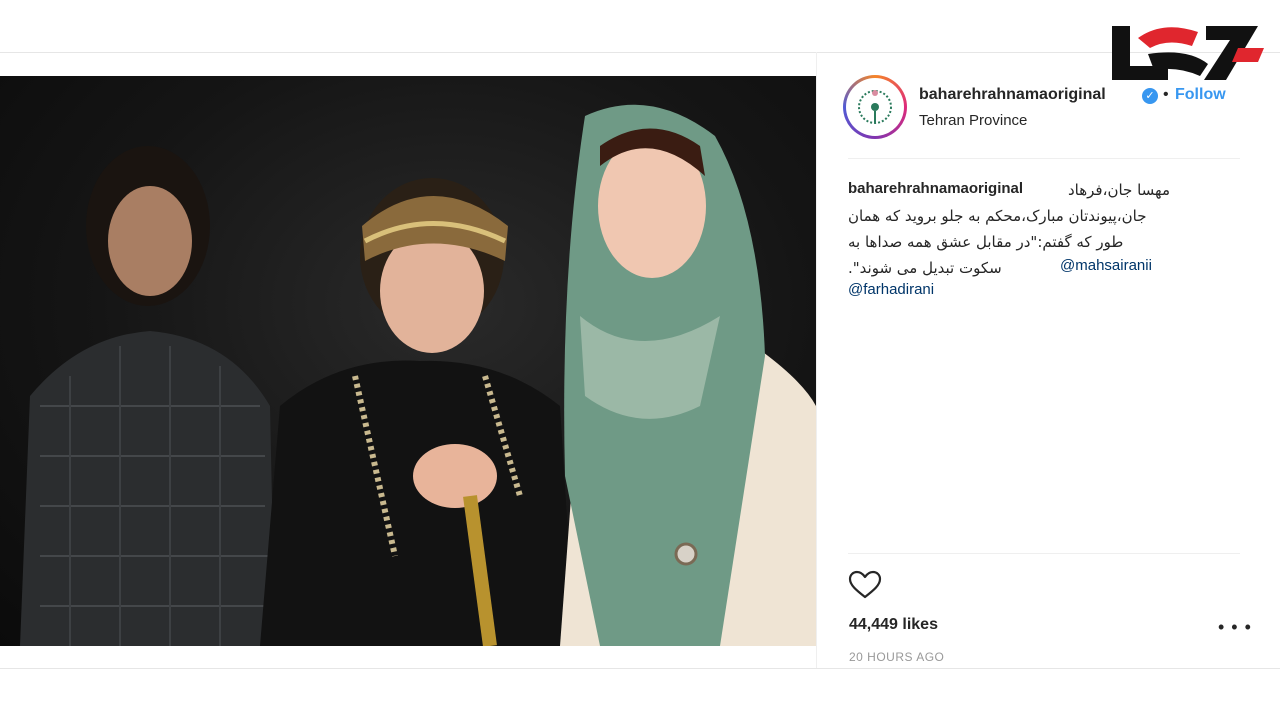  What do you see at coordinates (865, 587) in the screenshot?
I see `heart-outline-icon` at bounding box center [865, 587].